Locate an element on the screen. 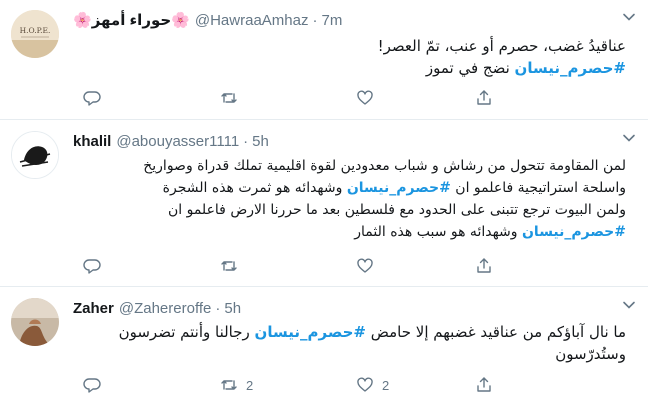  retweet-button: 2 is located at coordinates (236, 385).